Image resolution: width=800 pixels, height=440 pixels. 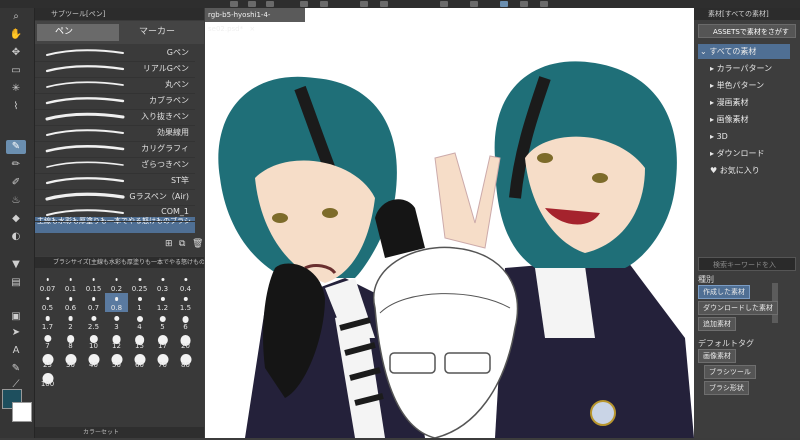 I want to click on default-tag: 画像素材, so click(x=717, y=356).